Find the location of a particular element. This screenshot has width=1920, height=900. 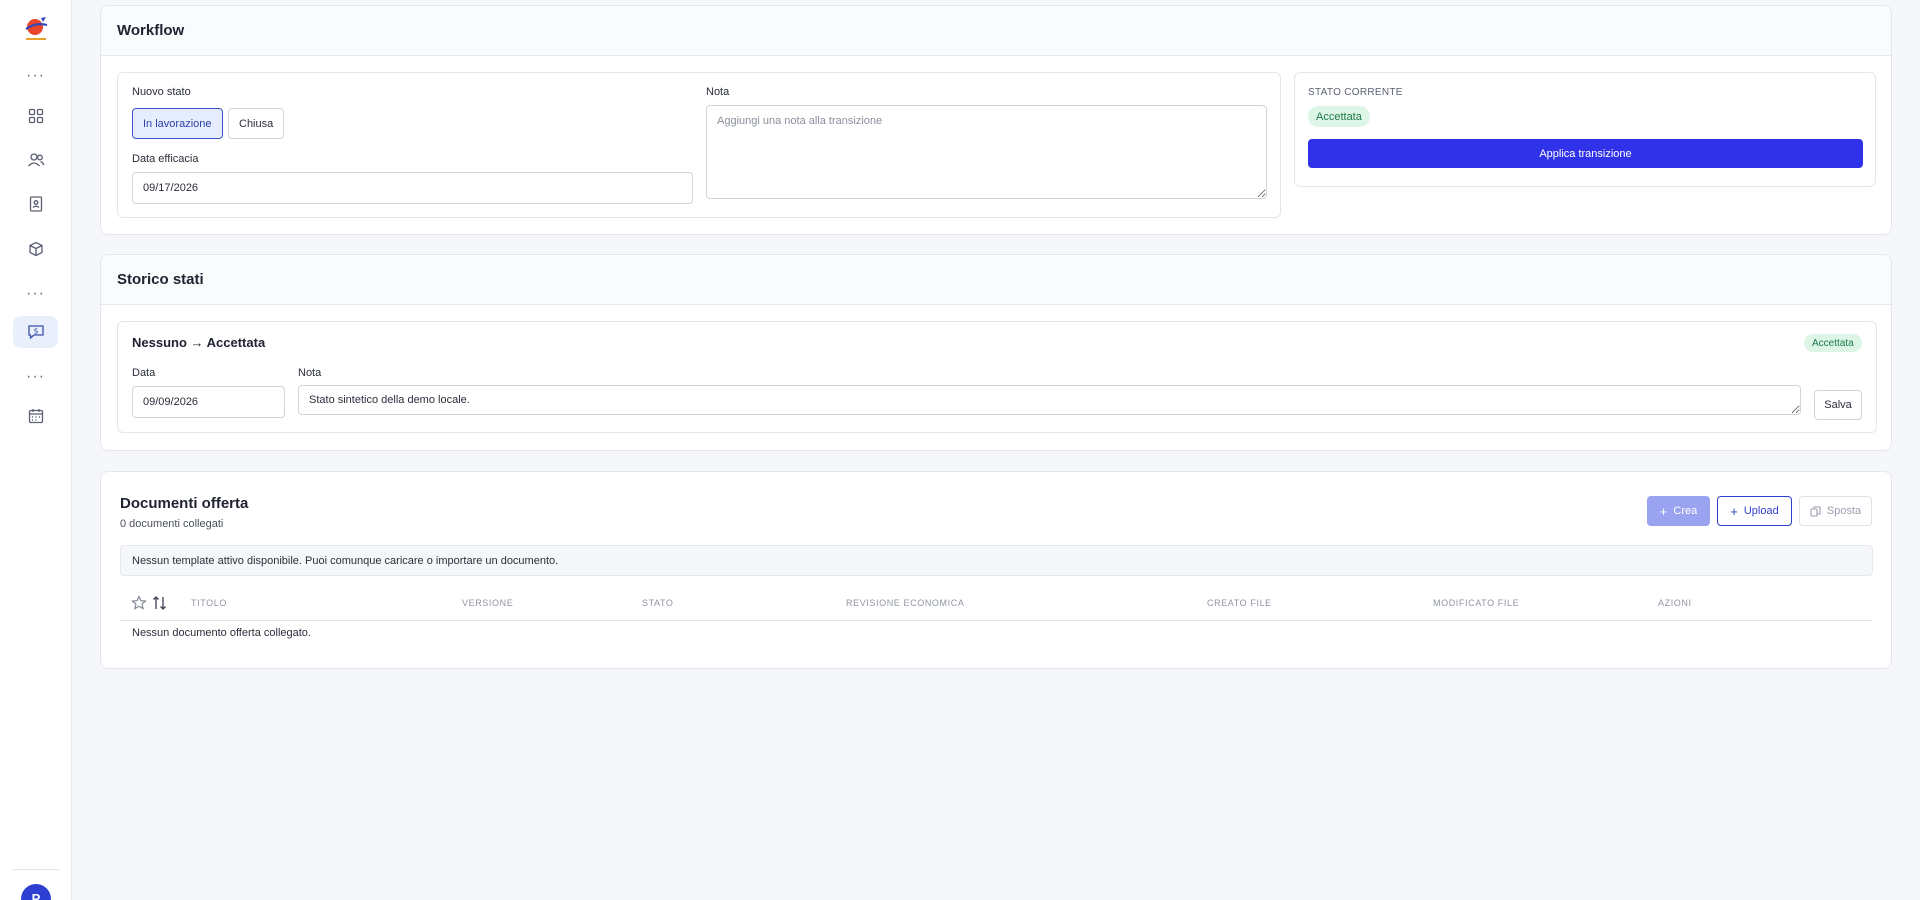

apply-transition-button: Applica transizione is located at coordinates (1585, 153).